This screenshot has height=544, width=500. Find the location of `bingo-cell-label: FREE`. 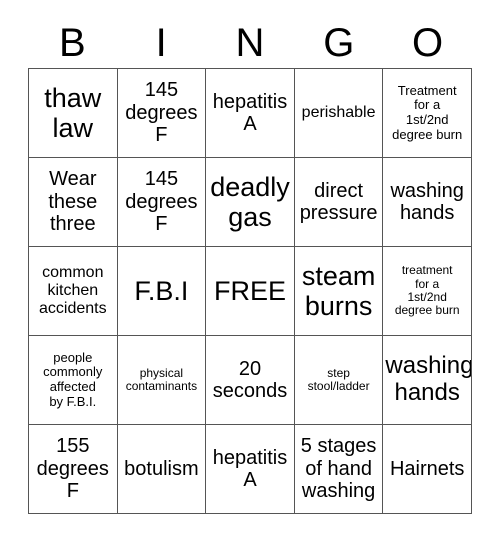

bingo-cell-label: FREE is located at coordinates (249, 290).